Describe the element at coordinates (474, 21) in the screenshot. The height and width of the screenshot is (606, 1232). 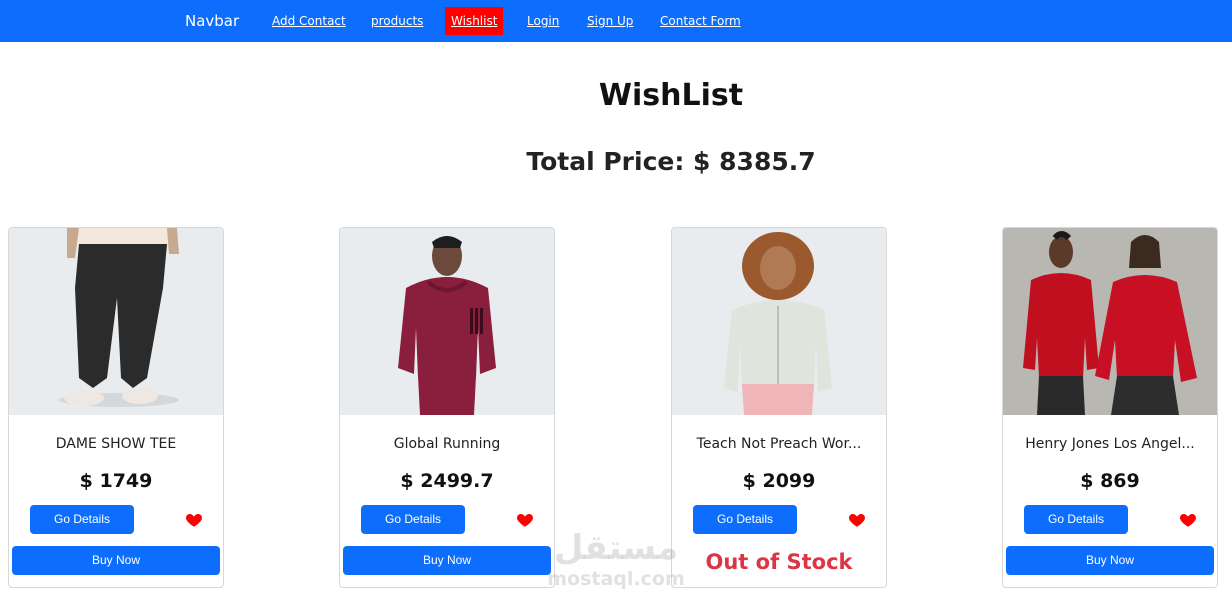
I see `nav-link-wishlist: Wishlist` at that location.